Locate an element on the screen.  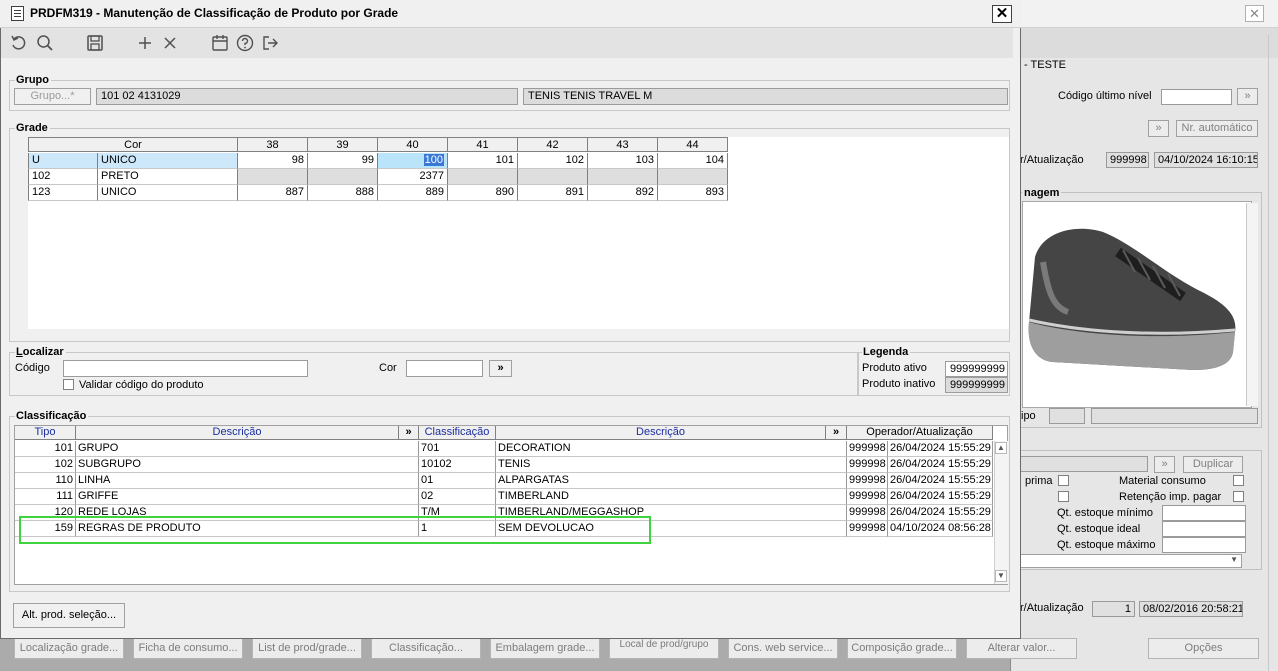
localizar-go-button: » is located at coordinates (500, 368).